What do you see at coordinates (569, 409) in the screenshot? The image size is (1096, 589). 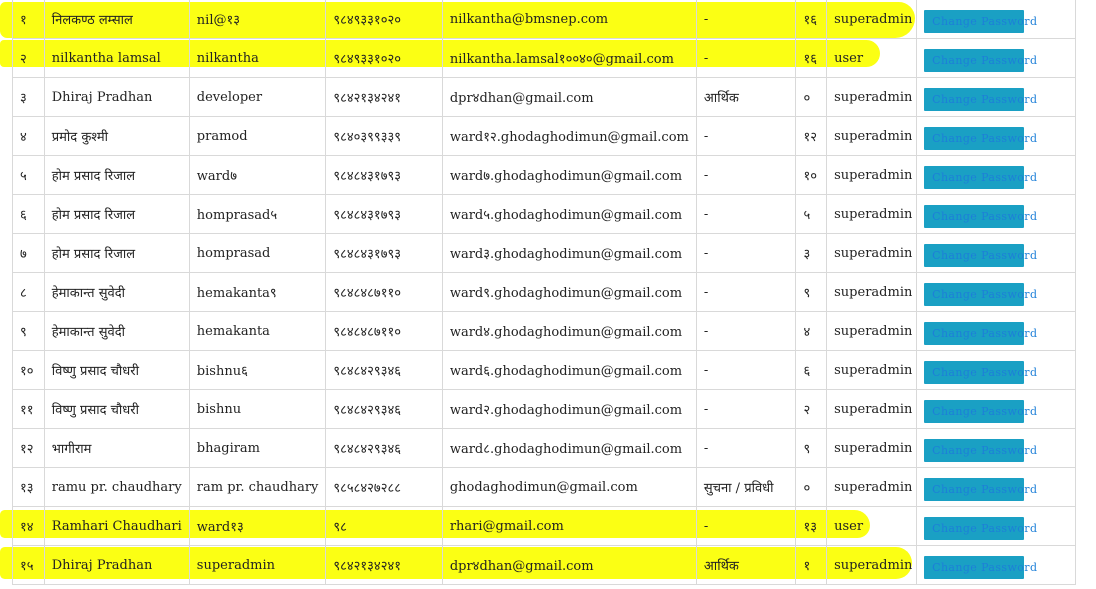 I see `email-cell: ward२.ghodaghodimun@gmail.com` at bounding box center [569, 409].